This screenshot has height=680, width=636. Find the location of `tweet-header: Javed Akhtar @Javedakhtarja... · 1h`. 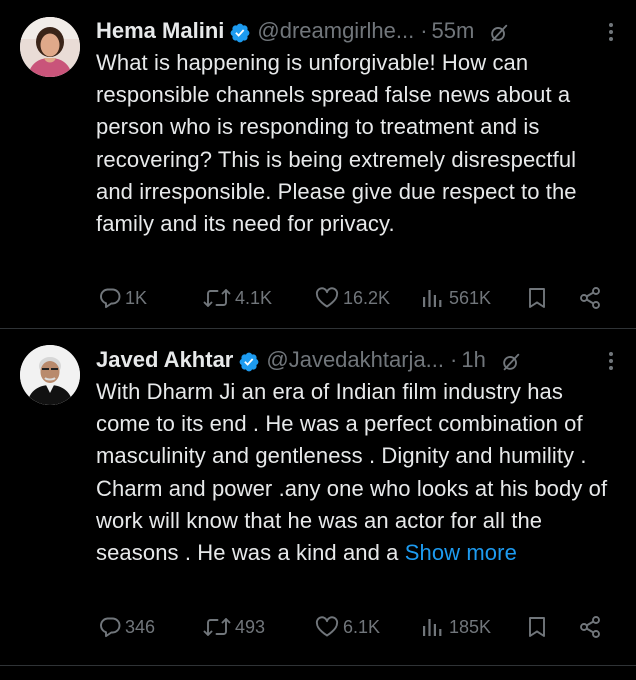

tweet-header: Javed Akhtar @Javedakhtarja... · 1h is located at coordinates (309, 360).